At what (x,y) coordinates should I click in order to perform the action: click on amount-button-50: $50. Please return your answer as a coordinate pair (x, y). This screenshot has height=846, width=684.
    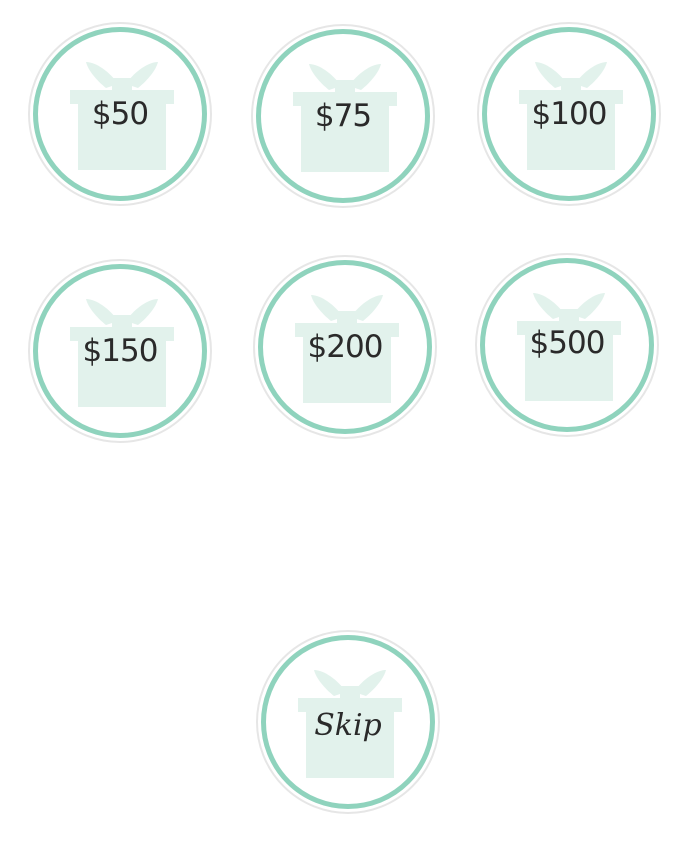
    Looking at the image, I should click on (120, 114).